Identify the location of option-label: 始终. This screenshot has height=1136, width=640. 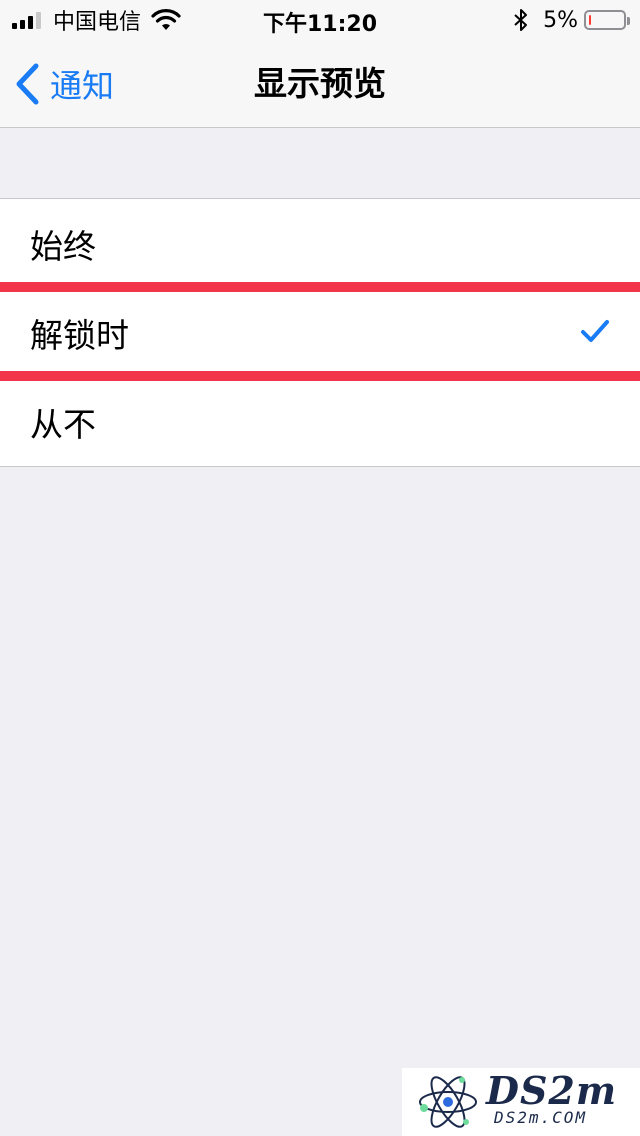
(63, 246).